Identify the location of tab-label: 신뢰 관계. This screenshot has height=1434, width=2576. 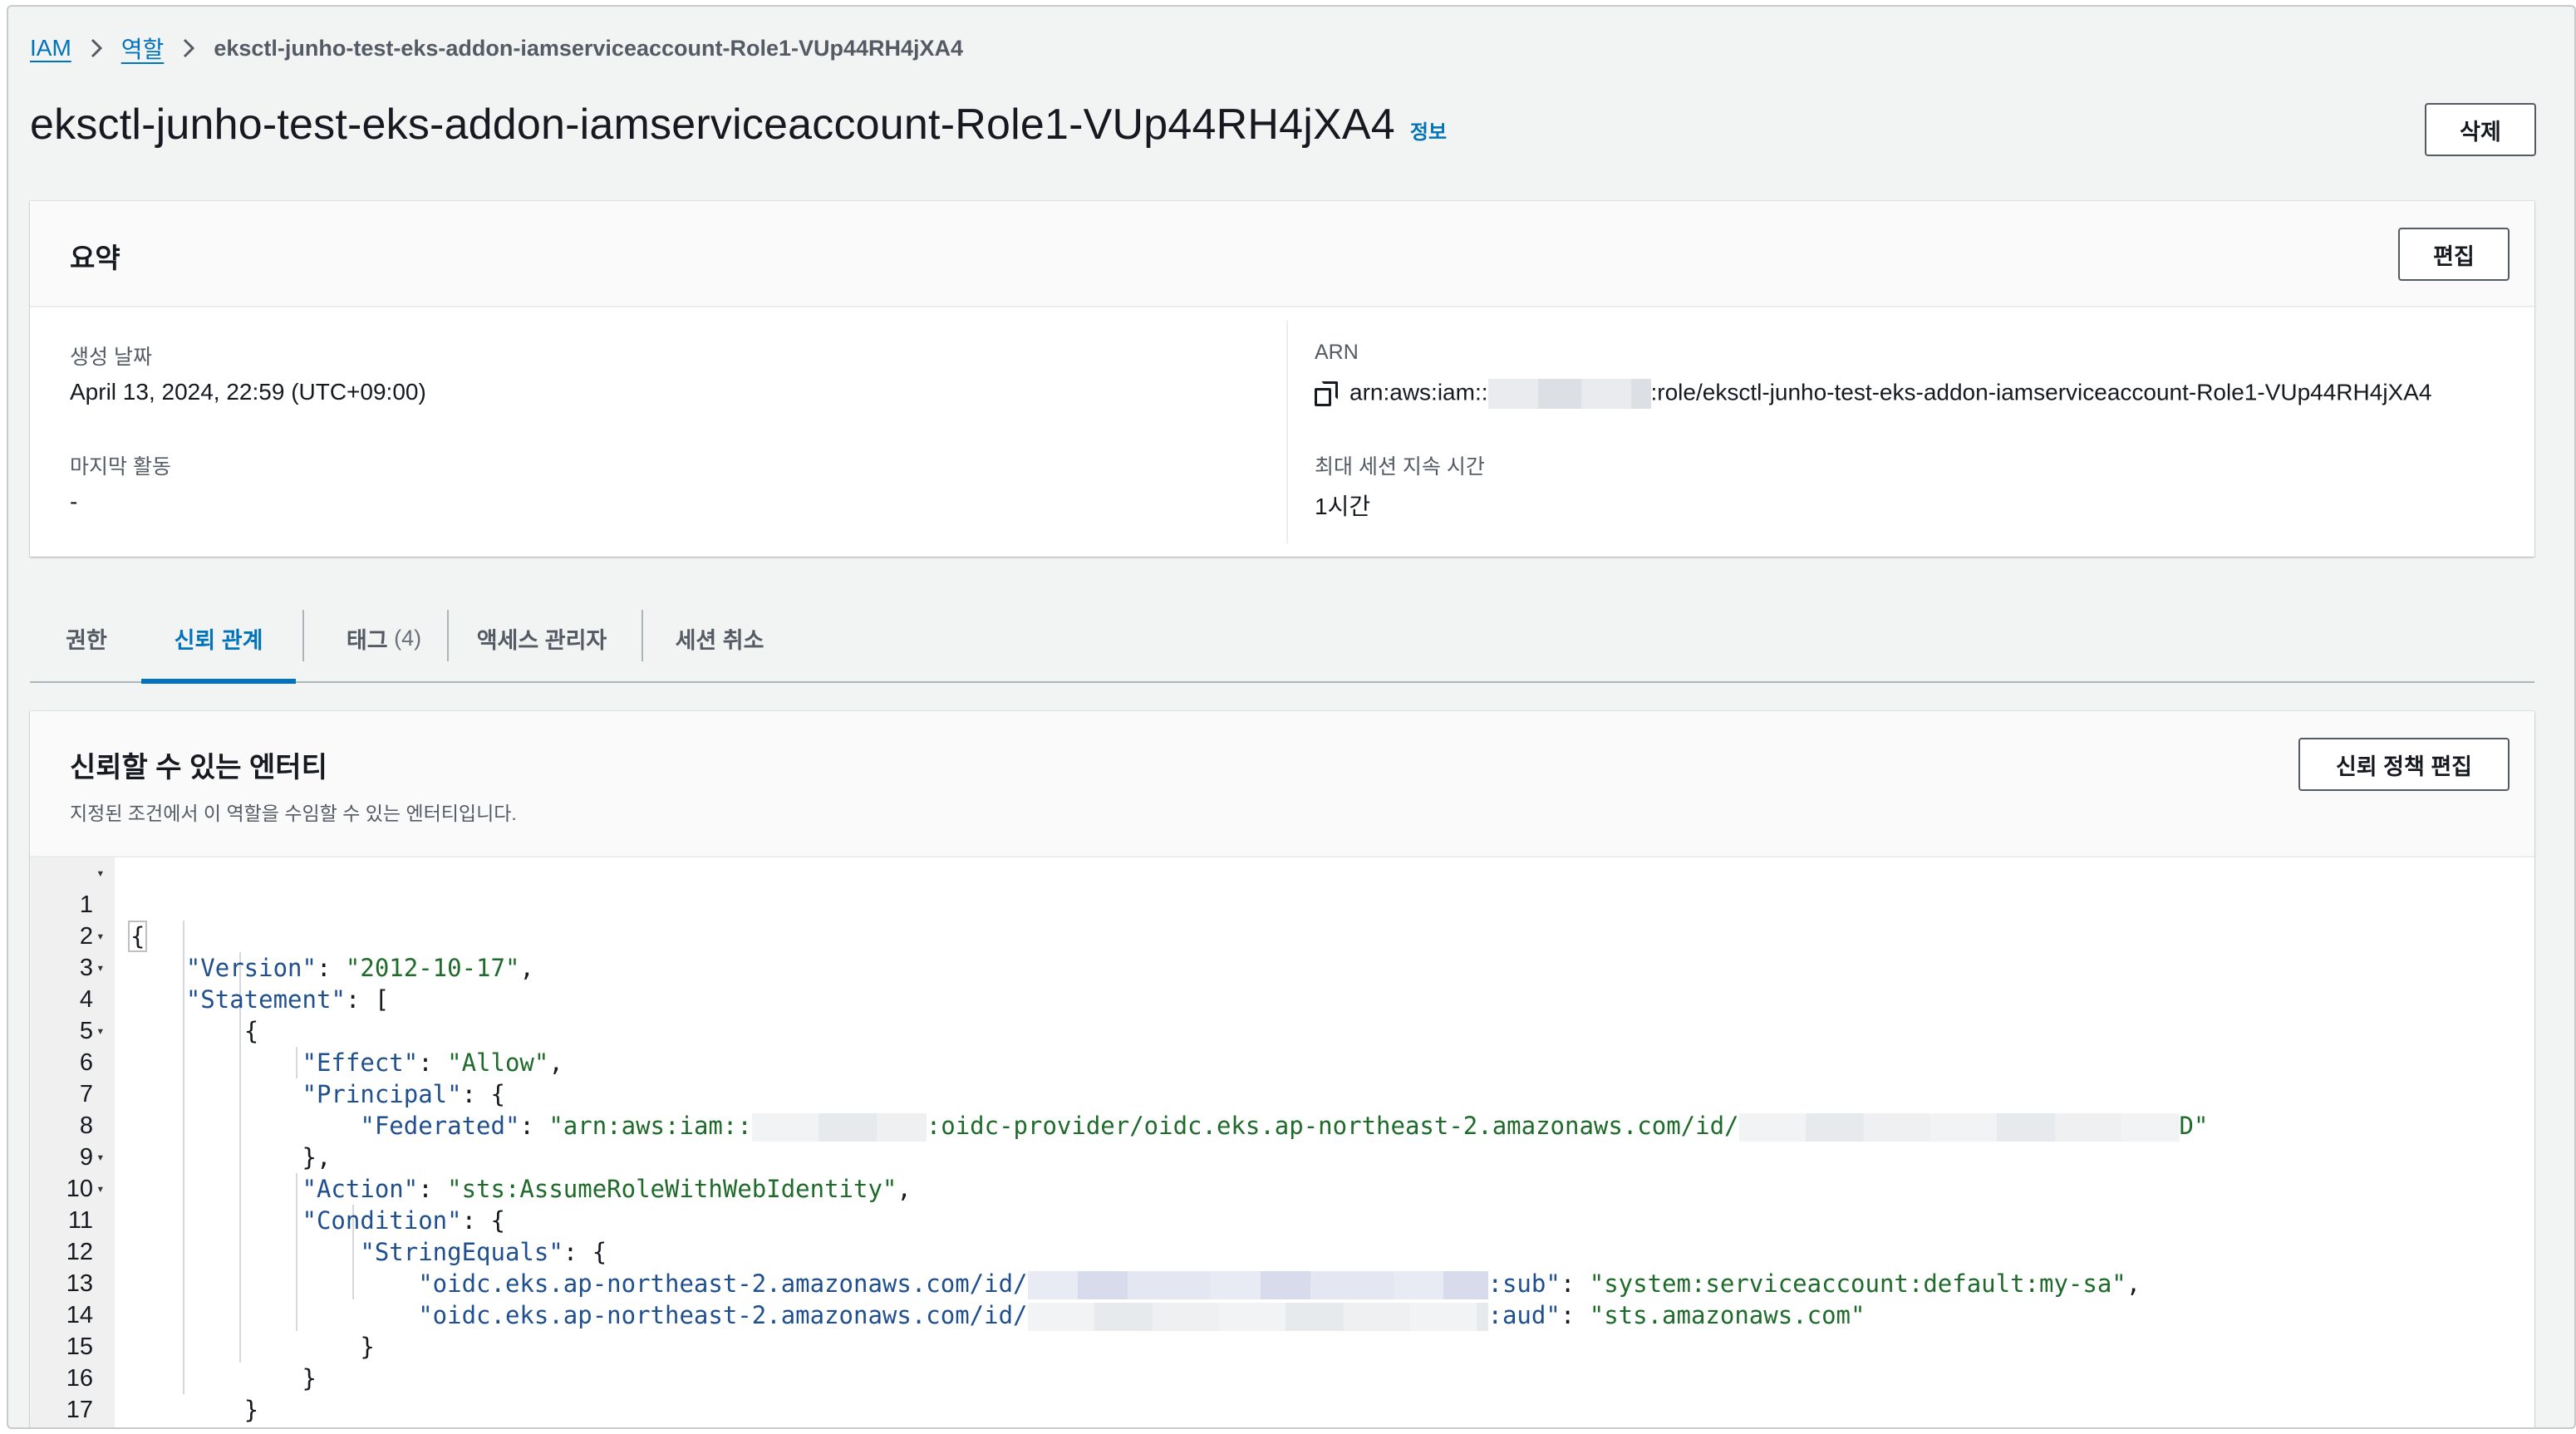
(219, 640).